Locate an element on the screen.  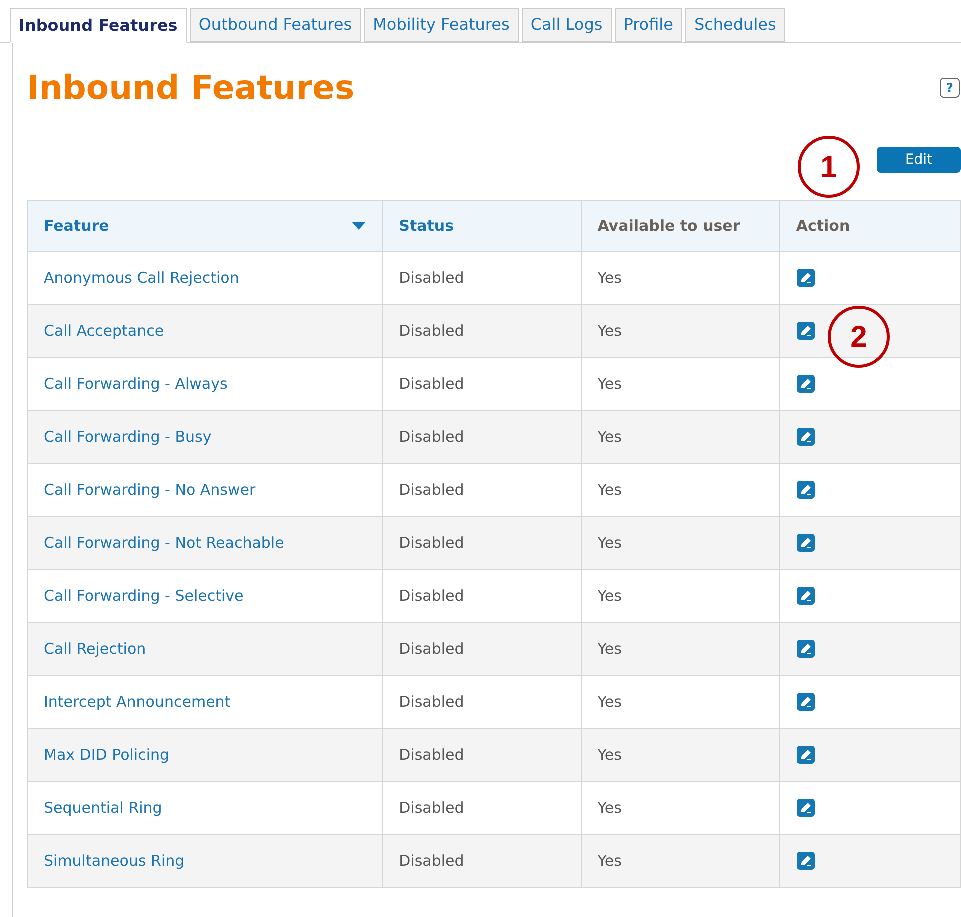
feature-link: Anonymous Call Rejection is located at coordinates (142, 277).